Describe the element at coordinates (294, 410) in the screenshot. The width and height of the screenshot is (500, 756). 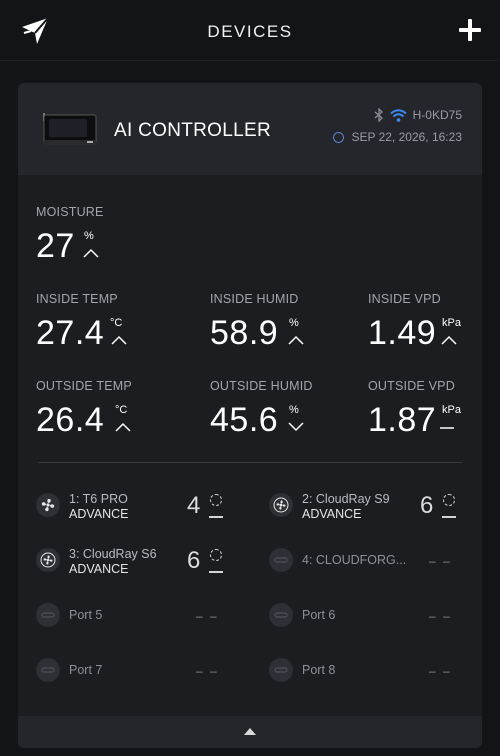
I see `outside-humid-unit: %` at that location.